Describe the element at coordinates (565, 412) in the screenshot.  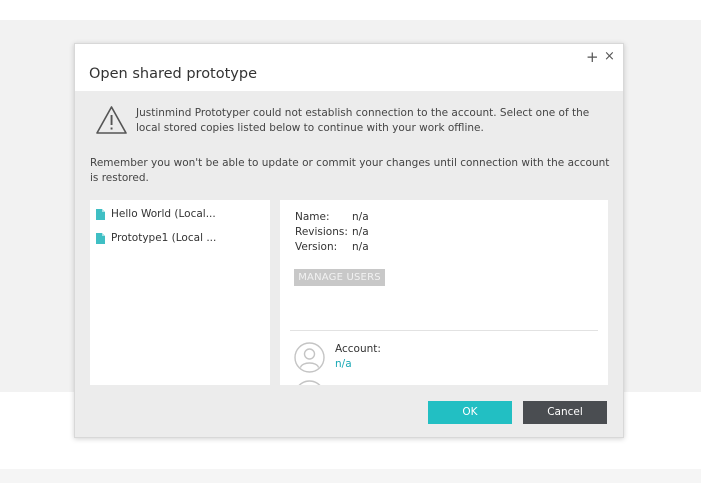
I see `cancel-button: Cancel` at that location.